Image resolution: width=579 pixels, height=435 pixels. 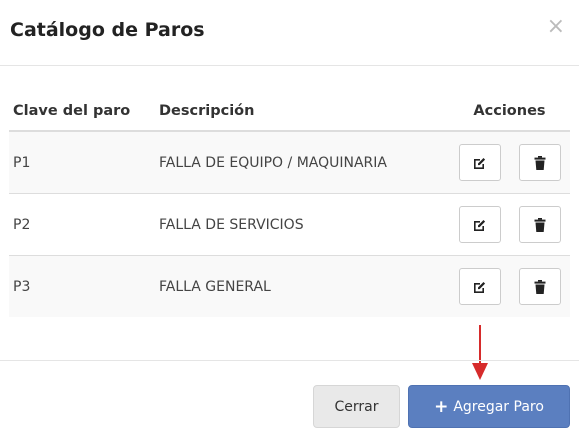 What do you see at coordinates (556, 27) in the screenshot?
I see `close-icon: ×` at bounding box center [556, 27].